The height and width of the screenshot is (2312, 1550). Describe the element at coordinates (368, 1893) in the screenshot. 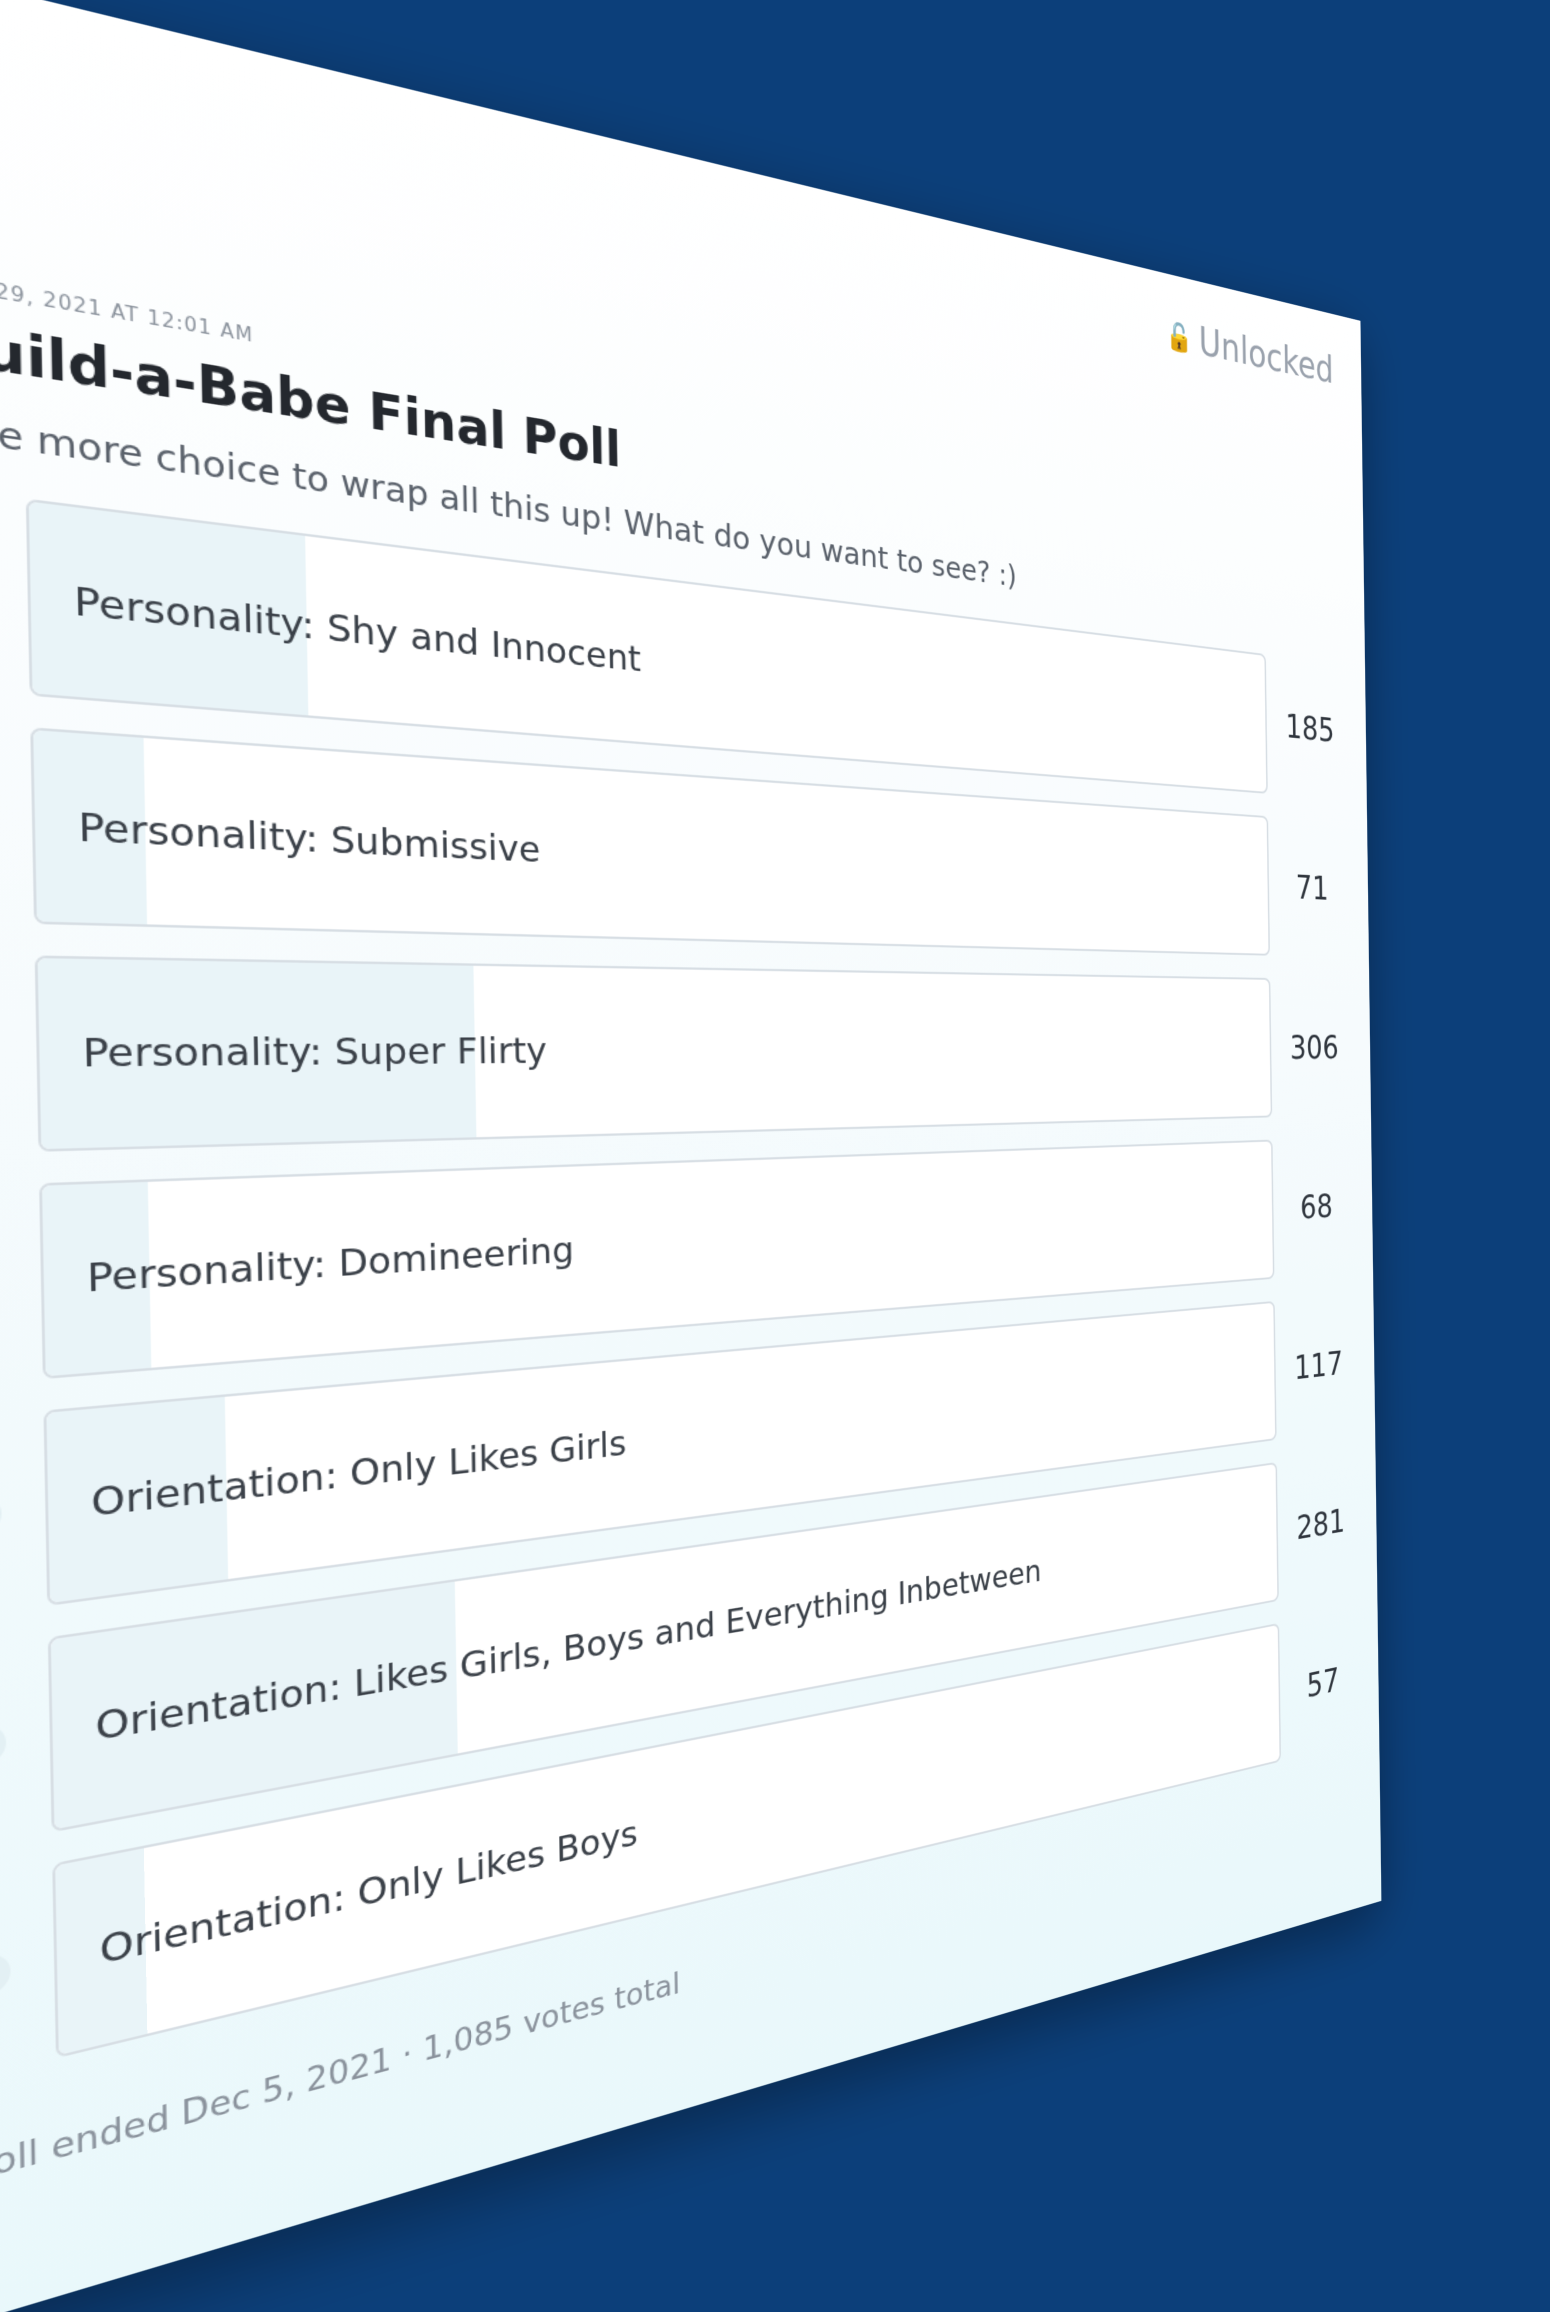

I see `option-label: Orientation: Only Likes Boys` at that location.